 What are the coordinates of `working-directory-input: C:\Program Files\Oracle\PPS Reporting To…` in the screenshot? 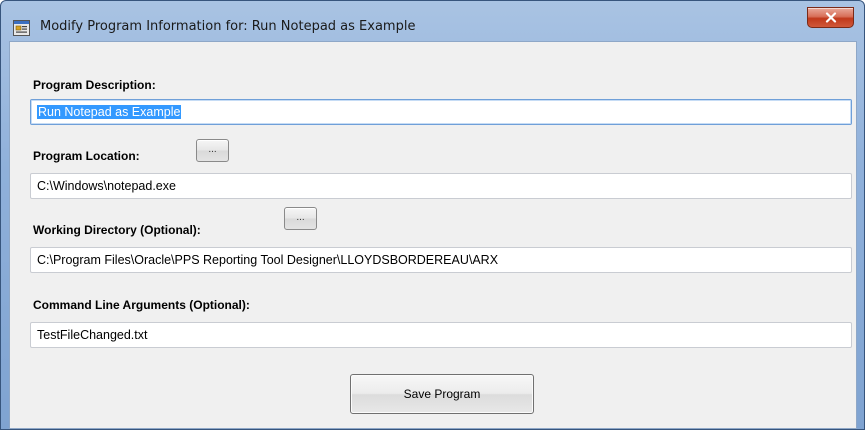 It's located at (441, 260).